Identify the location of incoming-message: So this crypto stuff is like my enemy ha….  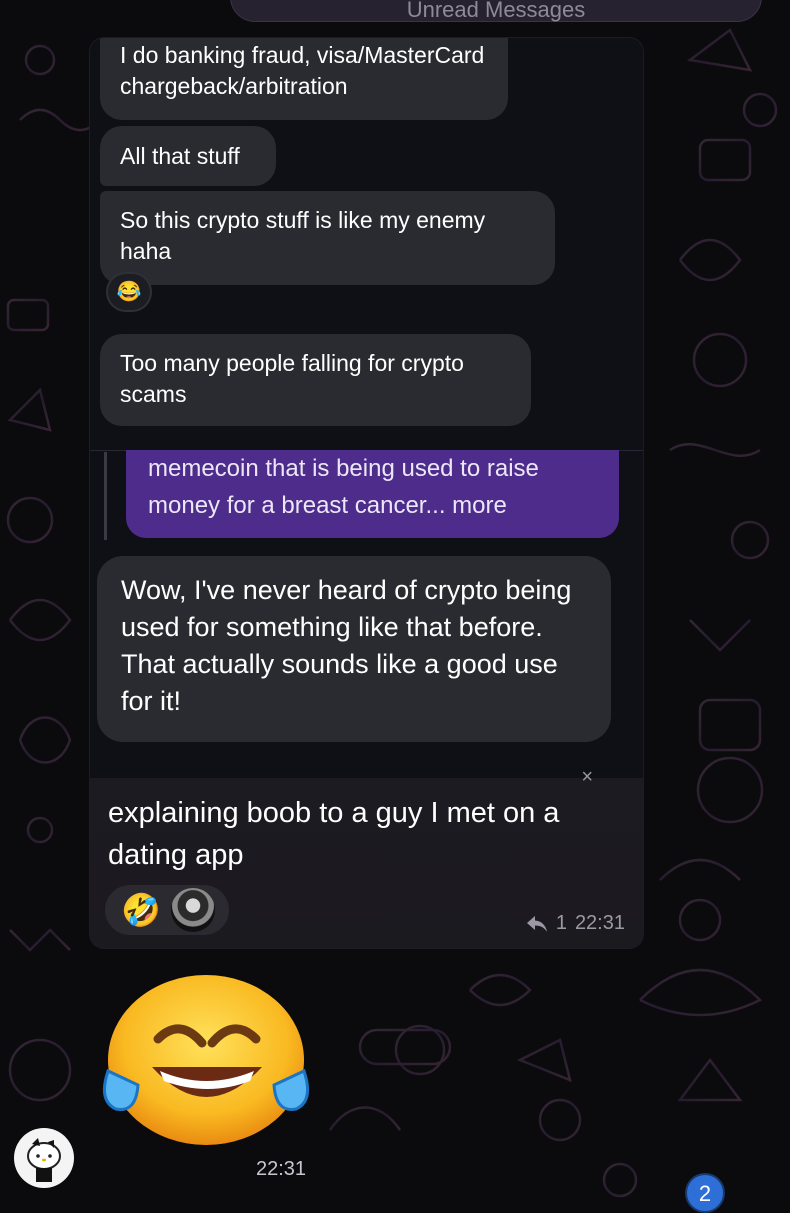
(327, 238).